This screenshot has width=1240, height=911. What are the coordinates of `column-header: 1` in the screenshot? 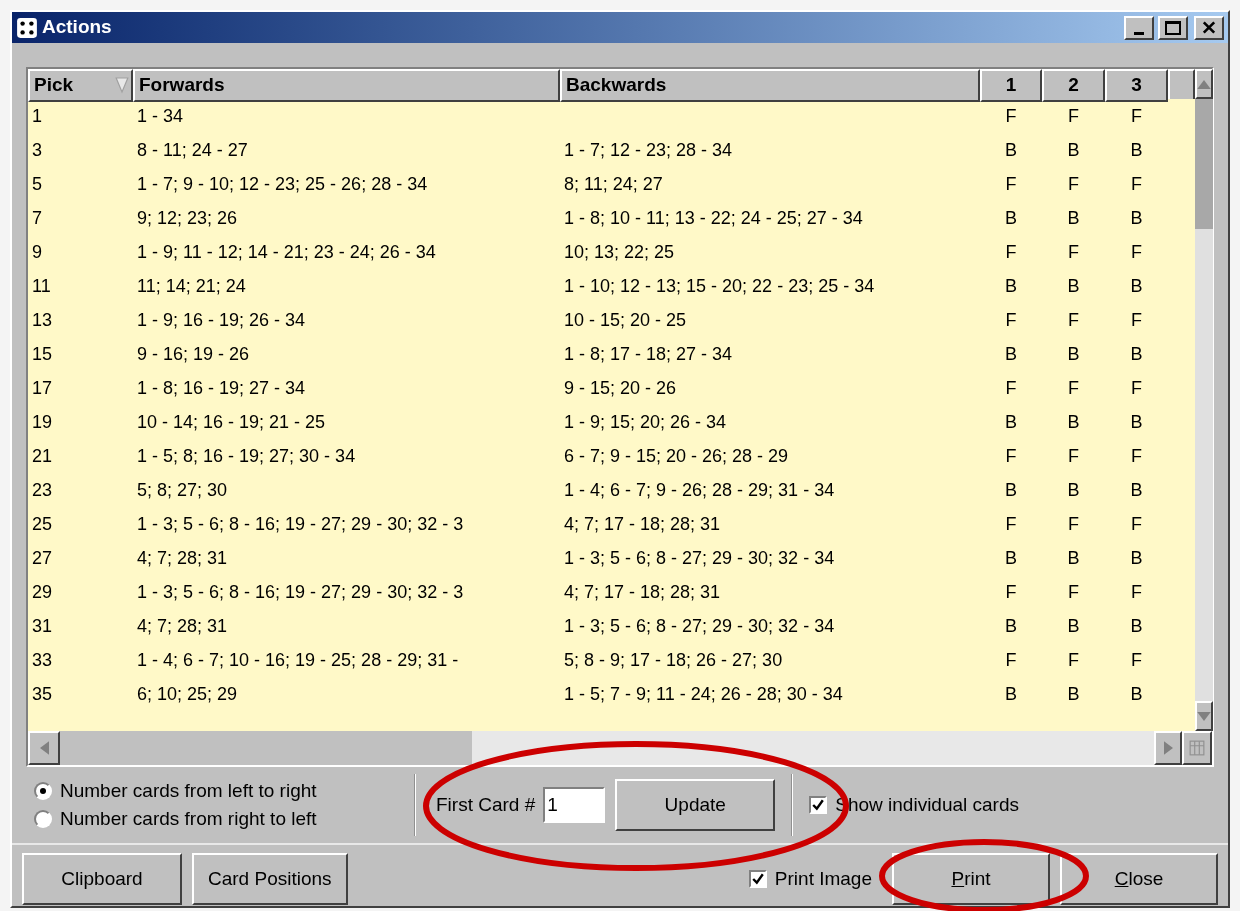 It's located at (1011, 85).